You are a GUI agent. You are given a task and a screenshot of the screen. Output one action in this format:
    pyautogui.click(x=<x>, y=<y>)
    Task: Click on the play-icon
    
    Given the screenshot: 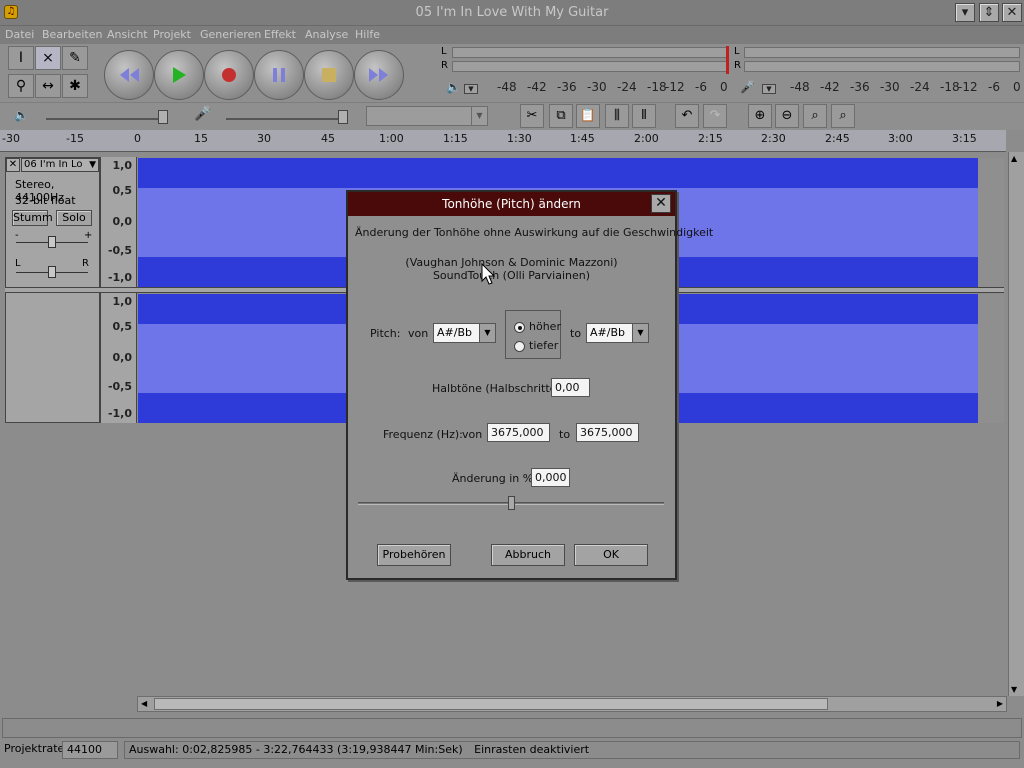 What is the action you would take?
    pyautogui.click(x=179, y=75)
    